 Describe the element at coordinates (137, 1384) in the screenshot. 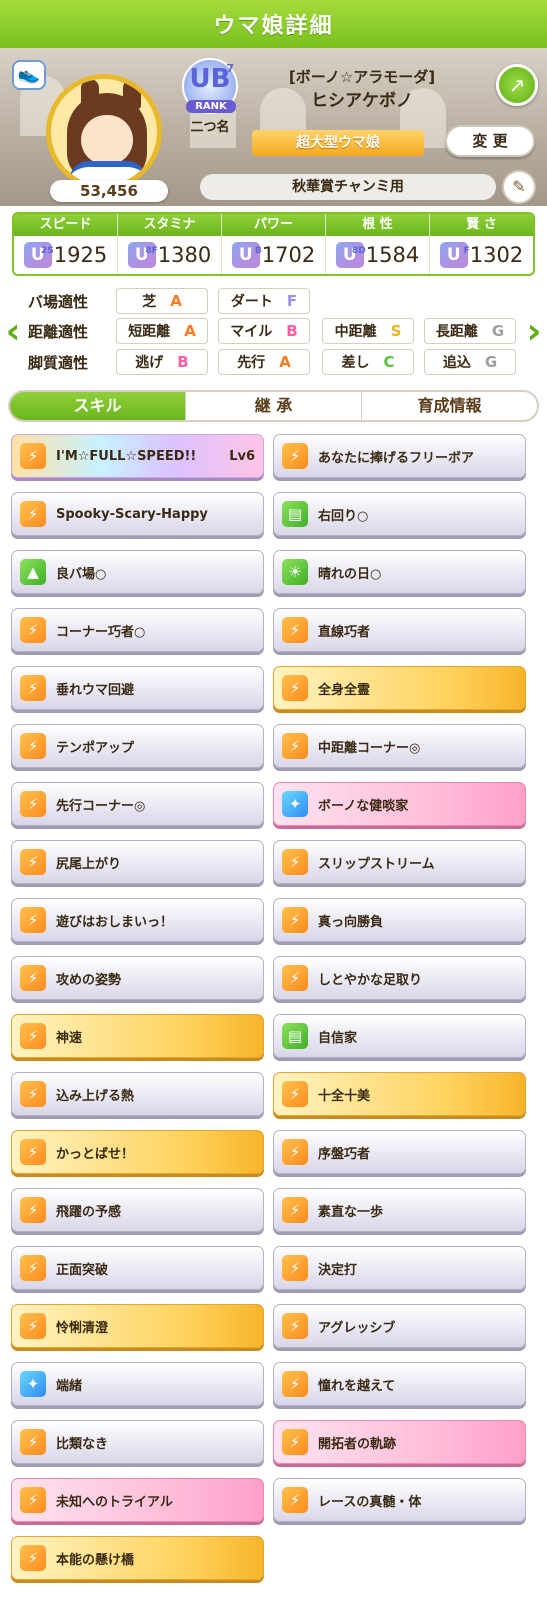

I see `skill-item: ✦ 端緒` at that location.